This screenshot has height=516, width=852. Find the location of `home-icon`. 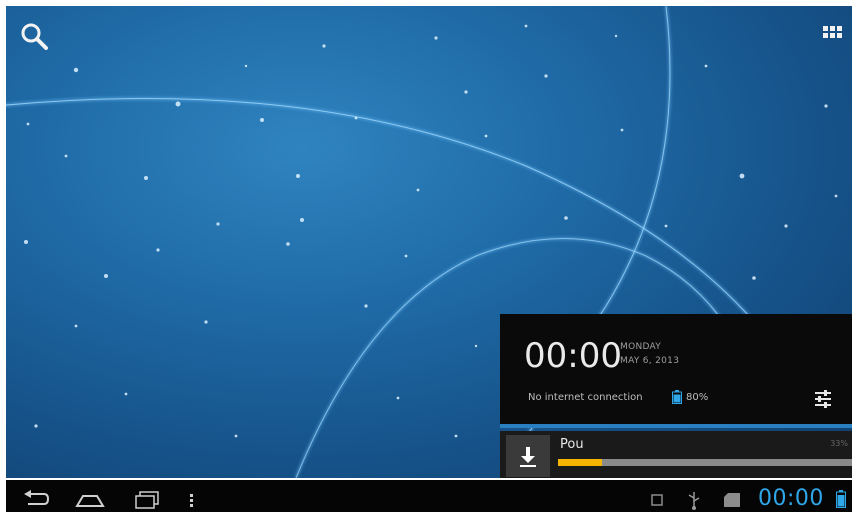

home-icon is located at coordinates (90, 500).